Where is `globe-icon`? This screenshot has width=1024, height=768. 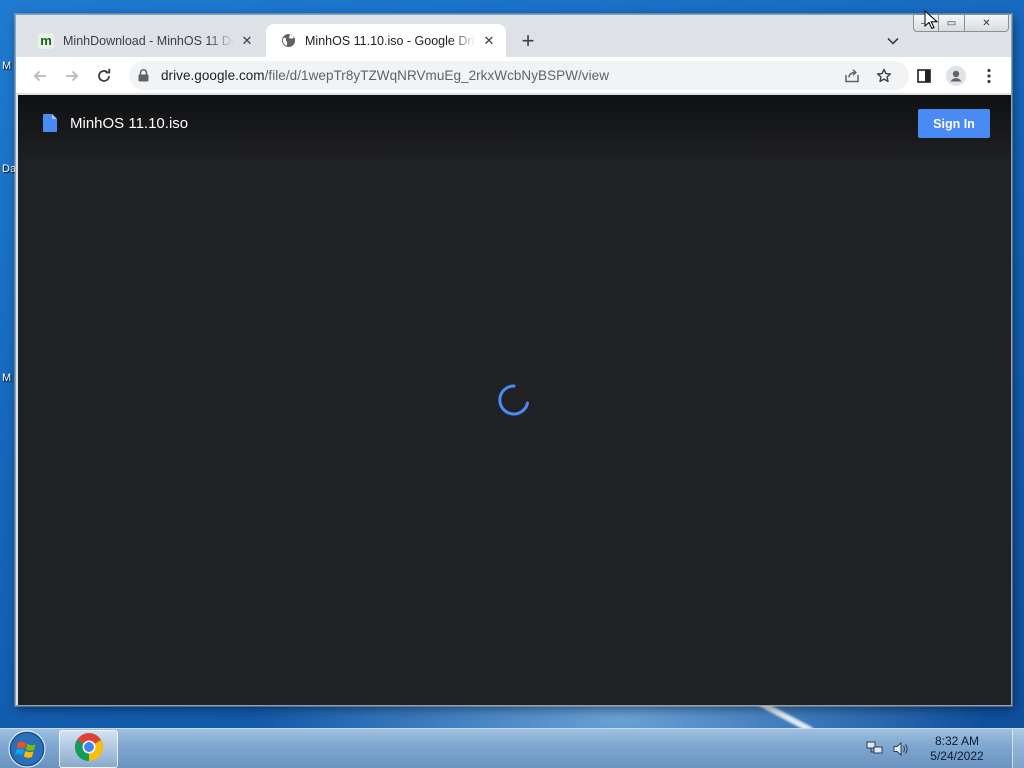
globe-icon is located at coordinates (288, 41).